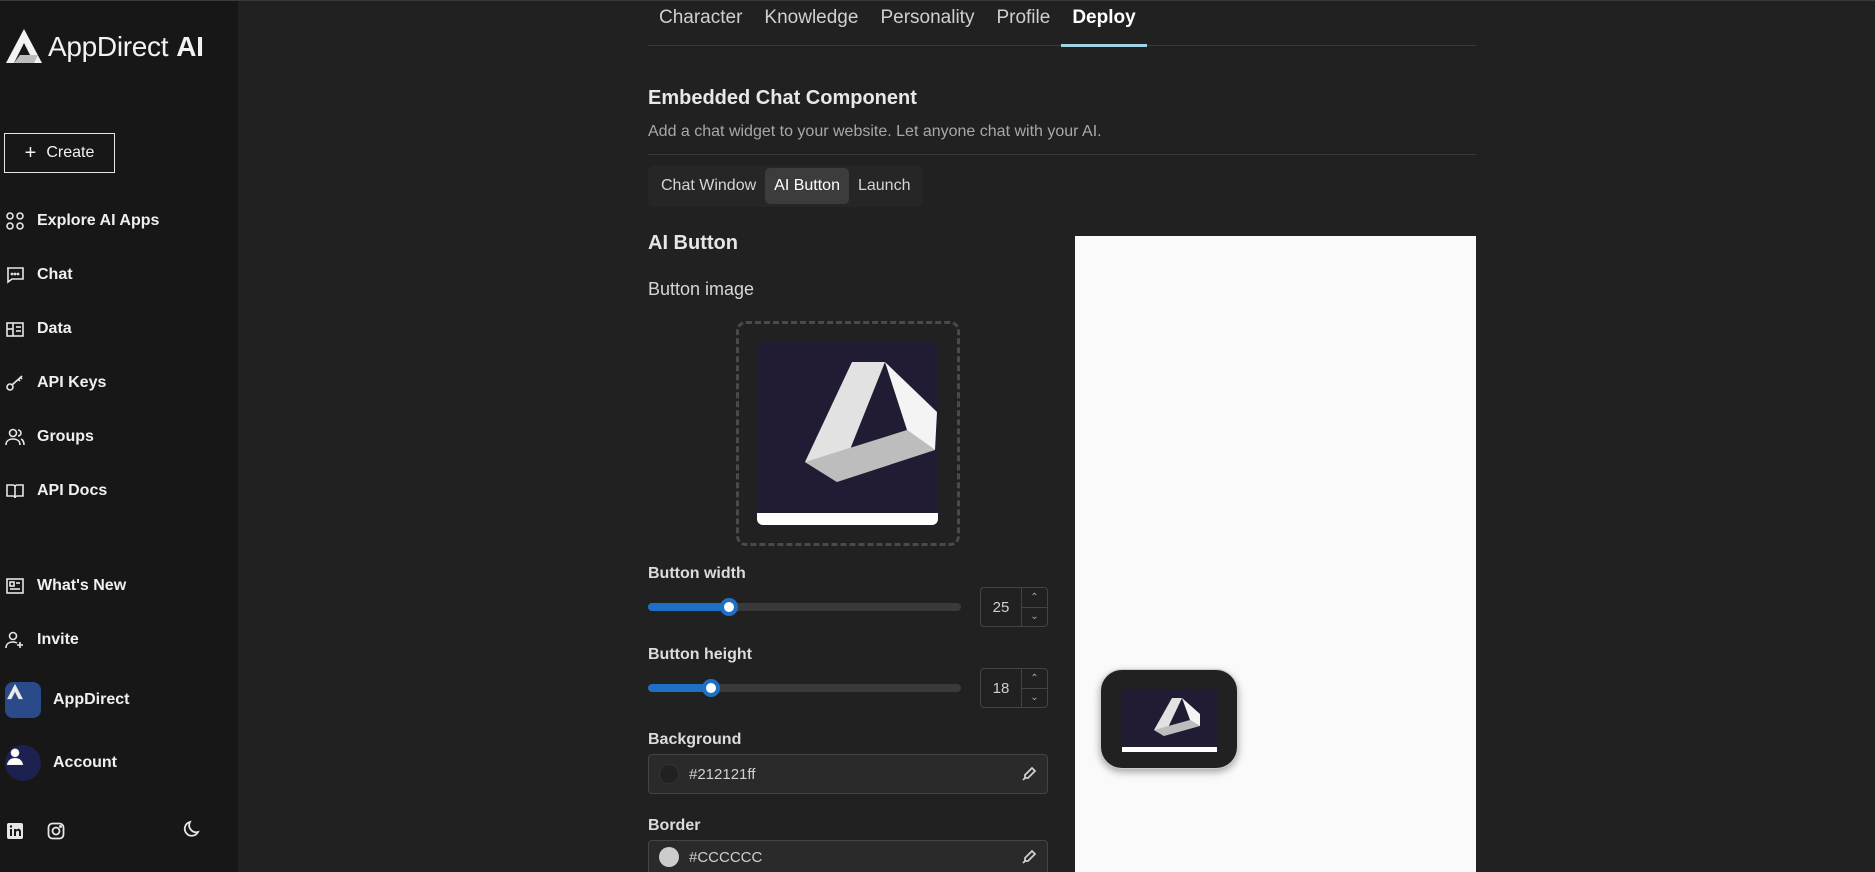  What do you see at coordinates (56, 491) in the screenshot?
I see `sidebar-item-api-docs: API Docs` at bounding box center [56, 491].